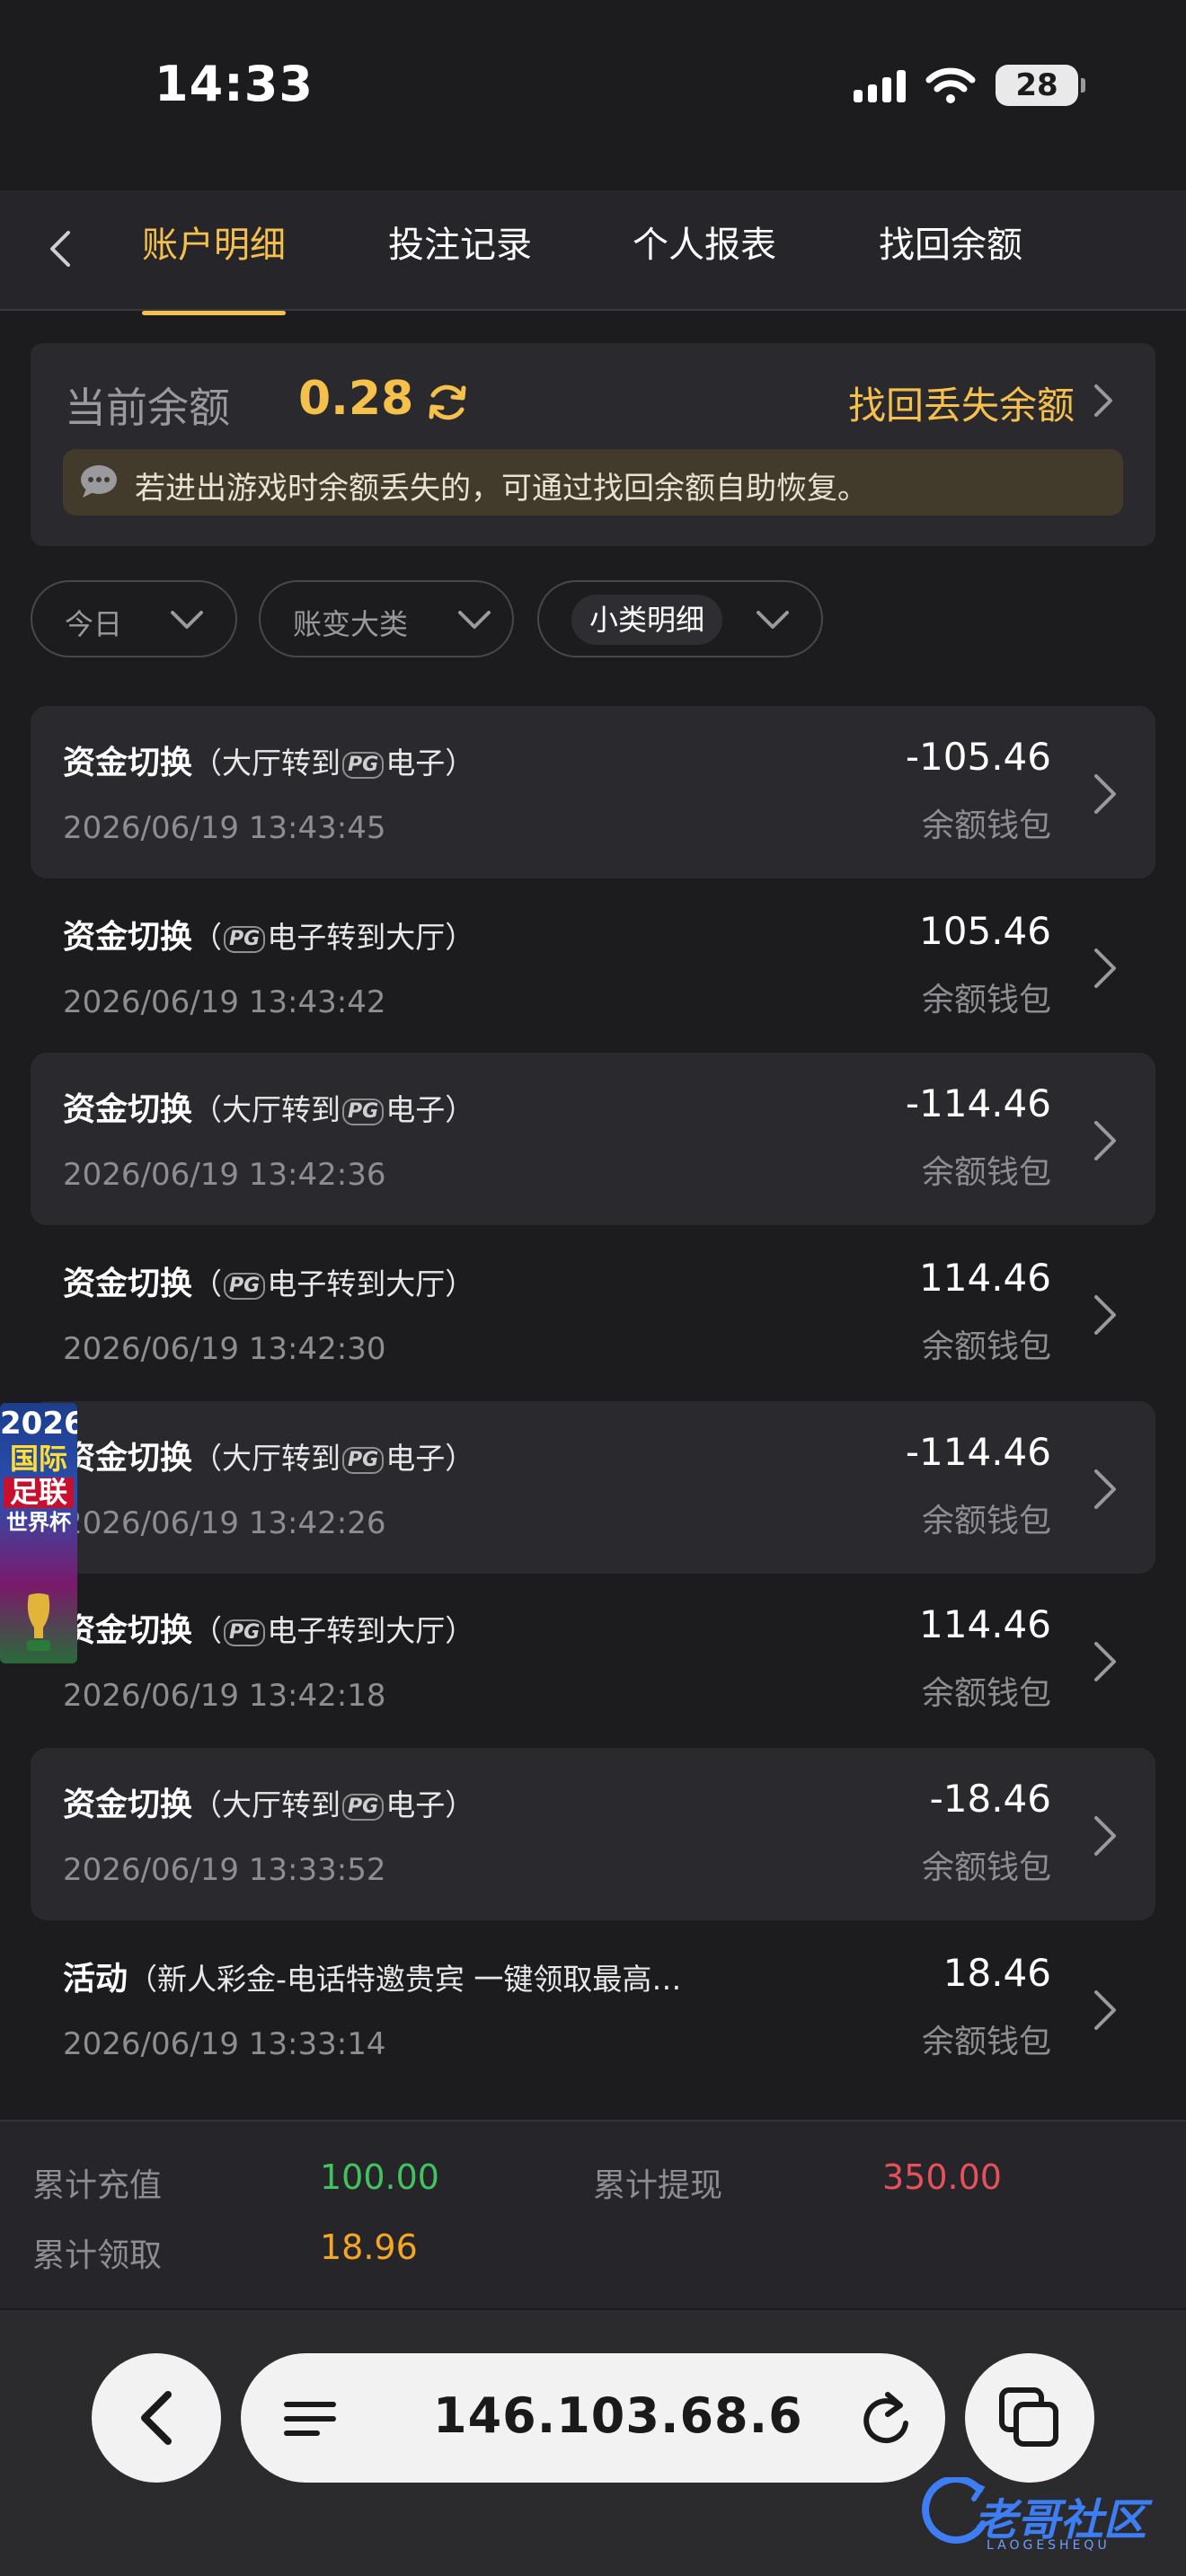 The height and width of the screenshot is (2576, 1186). I want to click on refresh-icon, so click(447, 402).